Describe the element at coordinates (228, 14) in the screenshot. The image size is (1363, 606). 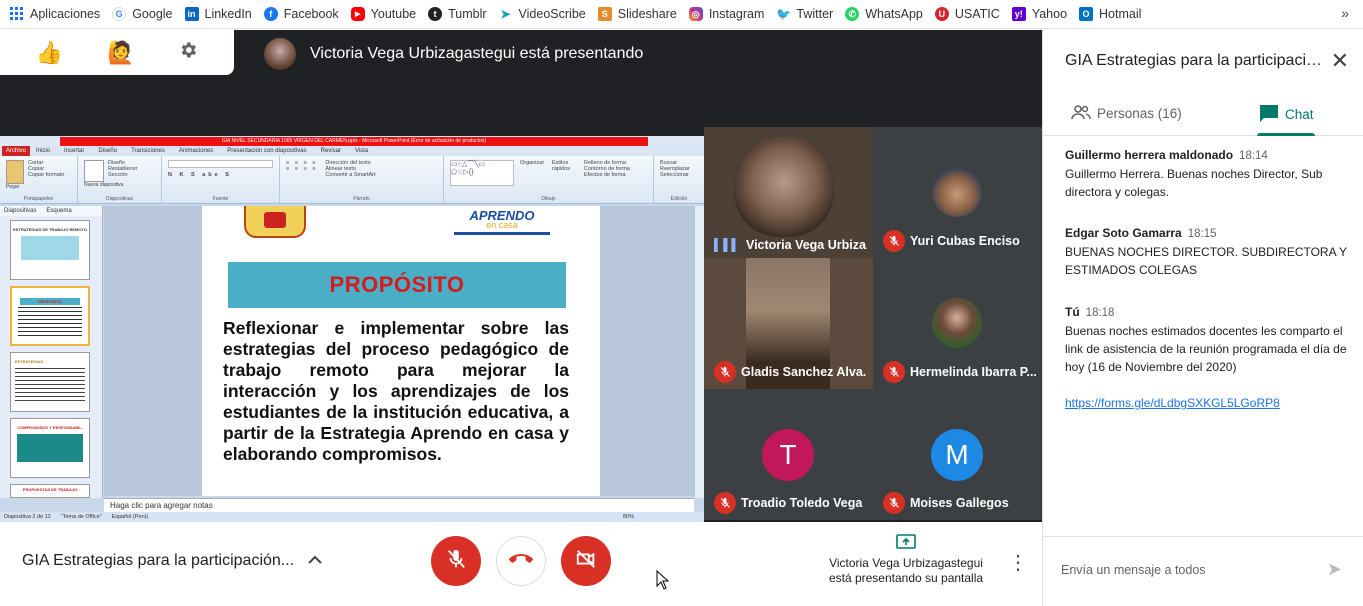
I see `bookmark-label: LinkedIn` at that location.